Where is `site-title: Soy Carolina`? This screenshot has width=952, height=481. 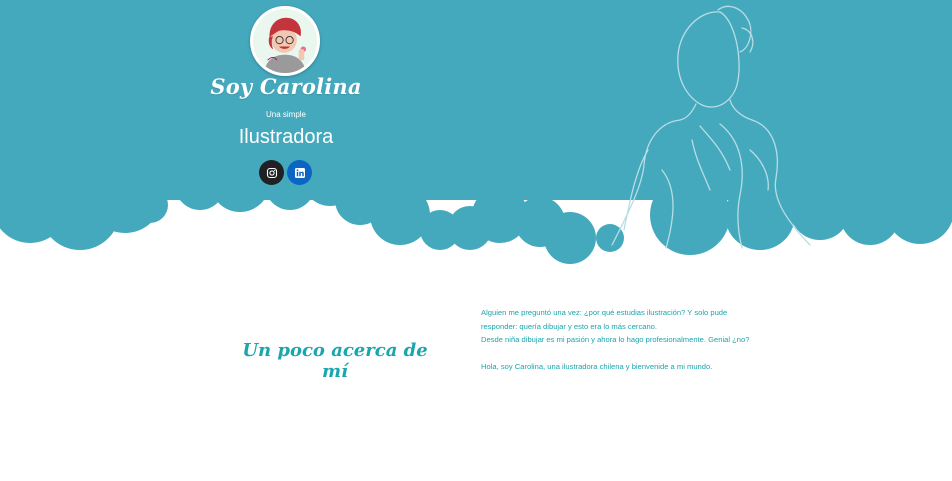
site-title: Soy Carolina is located at coordinates (286, 86).